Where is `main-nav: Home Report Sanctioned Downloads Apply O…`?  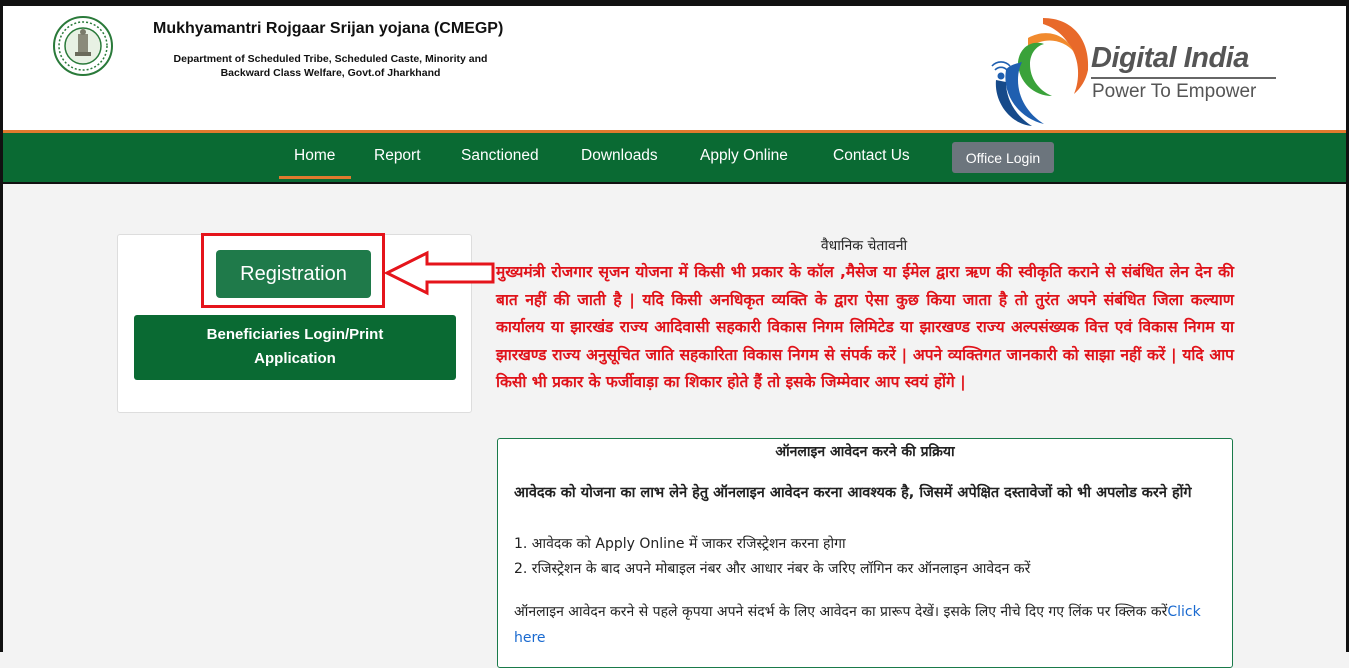
main-nav: Home Report Sanctioned Downloads Apply O… is located at coordinates (674, 157).